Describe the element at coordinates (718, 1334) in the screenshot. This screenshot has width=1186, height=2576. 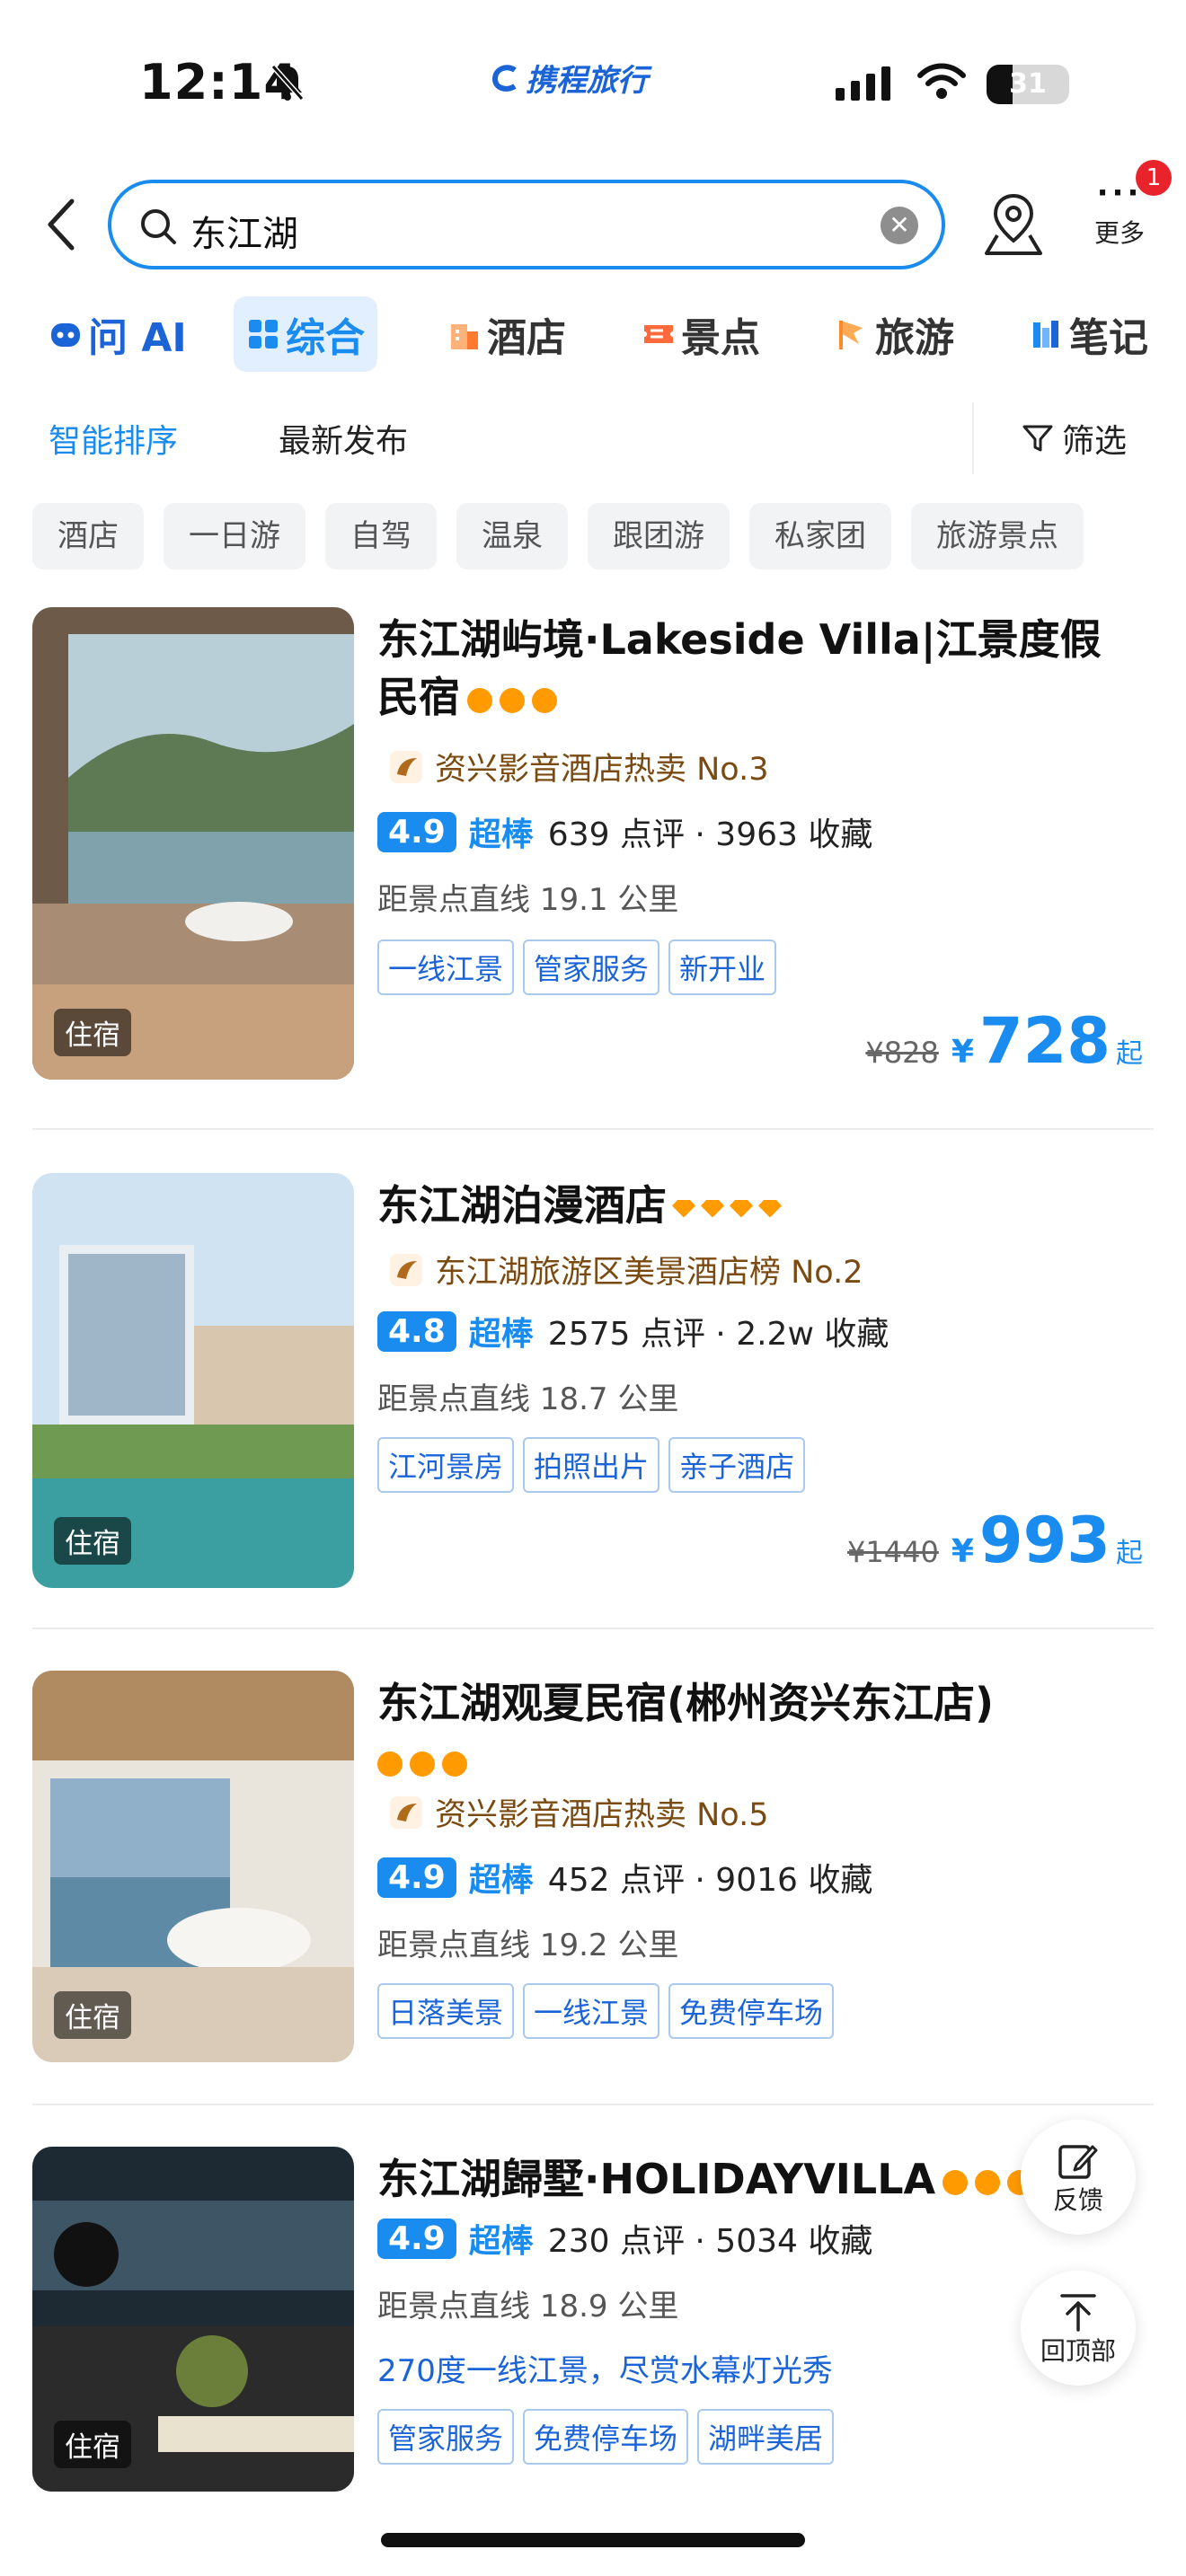
I see `review-stats: 2575 点评 · 2.2w 收藏` at that location.